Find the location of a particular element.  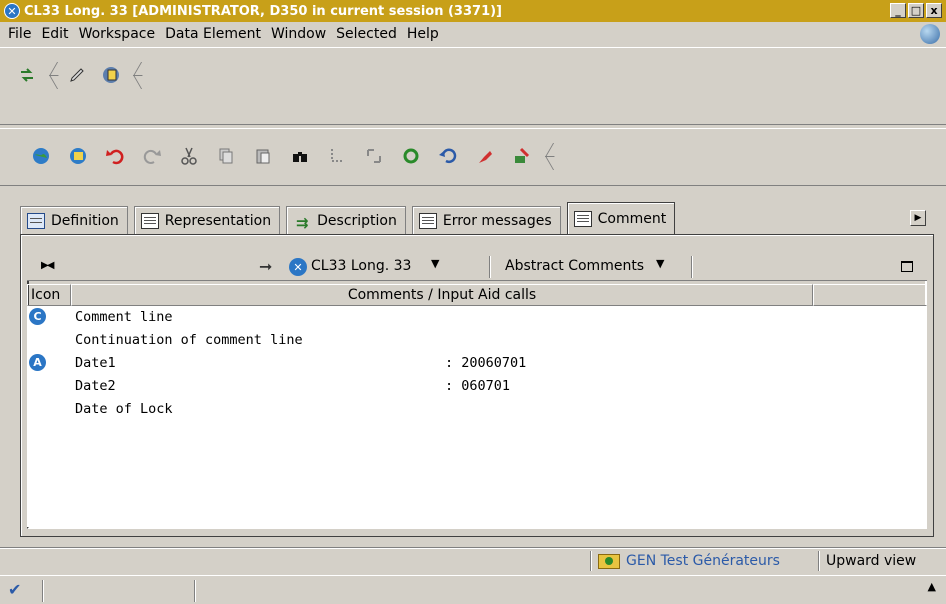

view-status: Upward view is located at coordinates (871, 561).